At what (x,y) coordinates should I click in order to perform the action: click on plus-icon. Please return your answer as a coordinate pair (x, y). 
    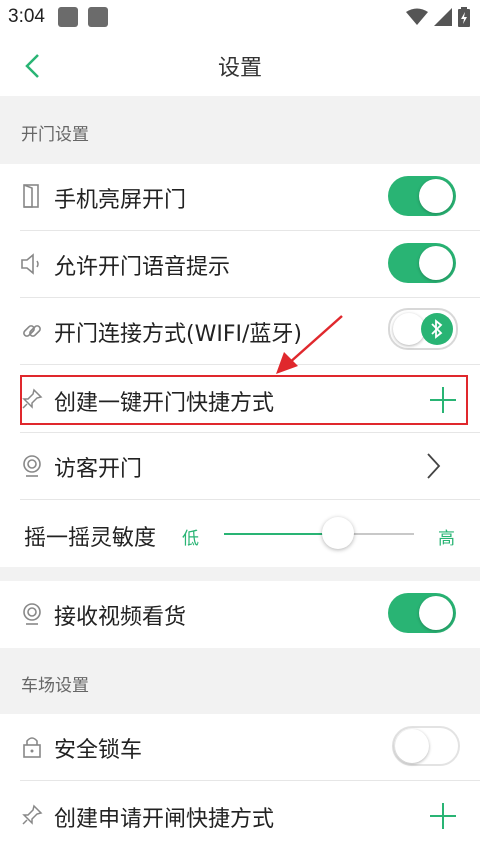
    Looking at the image, I should click on (443, 816).